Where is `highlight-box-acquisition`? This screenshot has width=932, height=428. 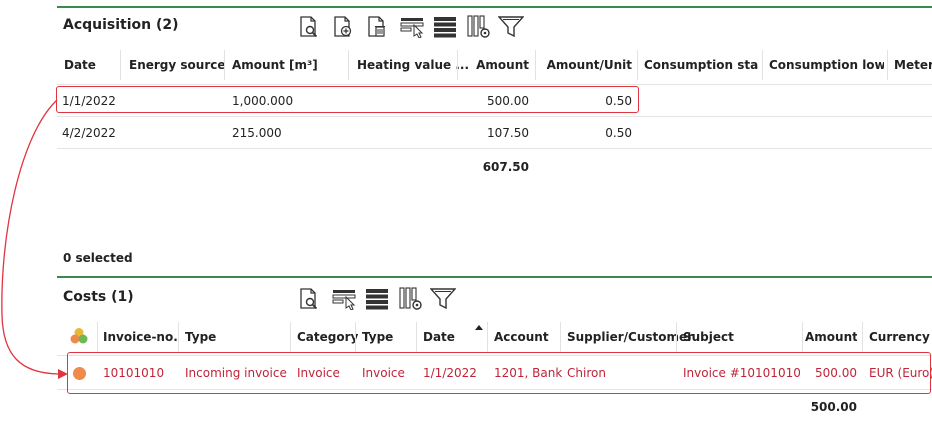 highlight-box-acquisition is located at coordinates (347, 99).